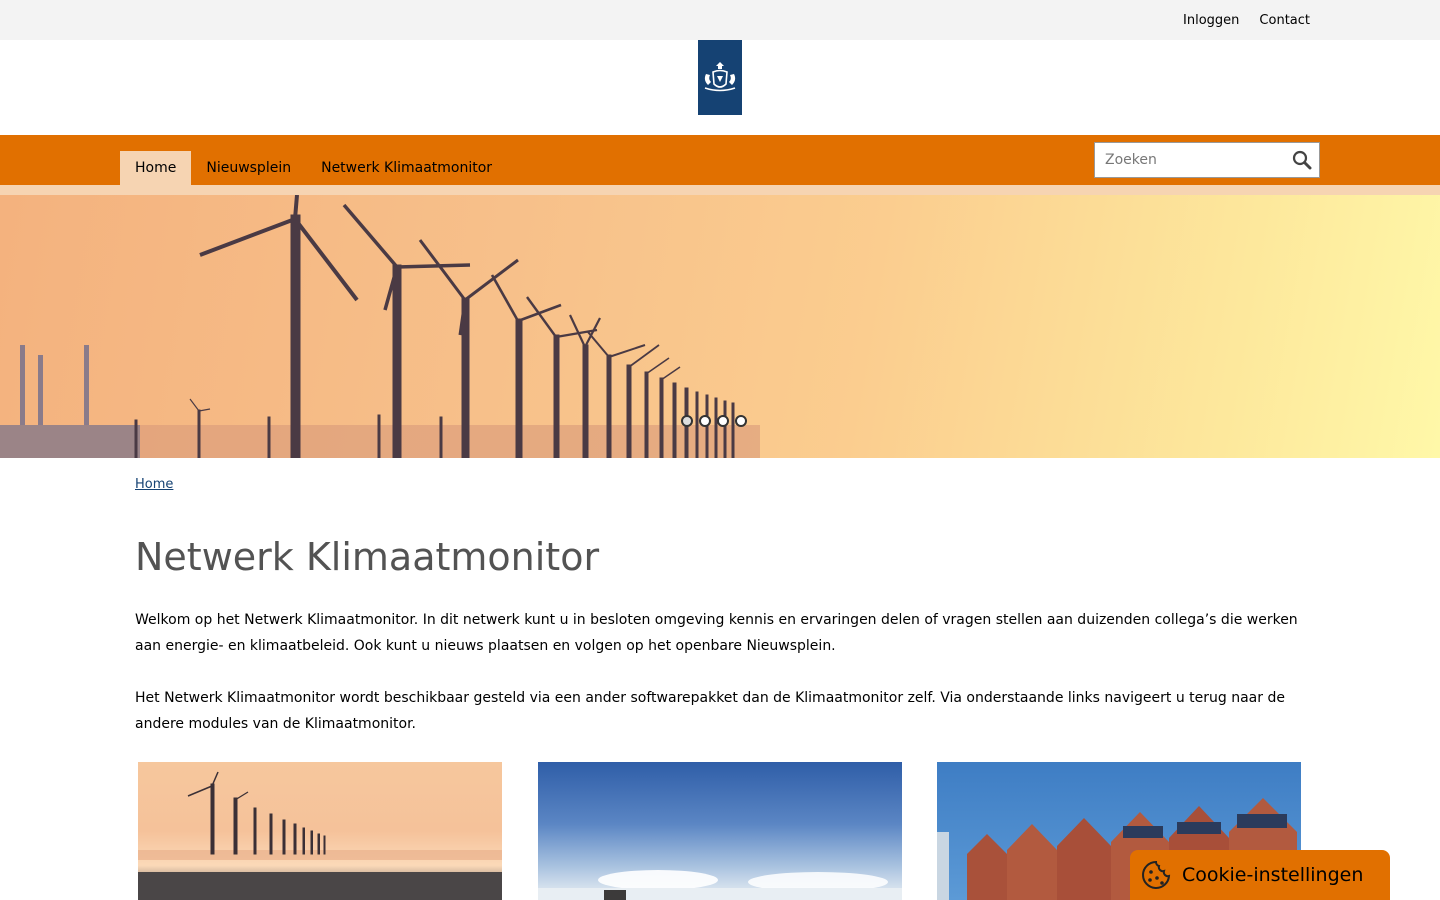 Image resolution: width=1440 pixels, height=900 pixels. Describe the element at coordinates (320, 835) in the screenshot. I see `card-image-windturbines` at that location.